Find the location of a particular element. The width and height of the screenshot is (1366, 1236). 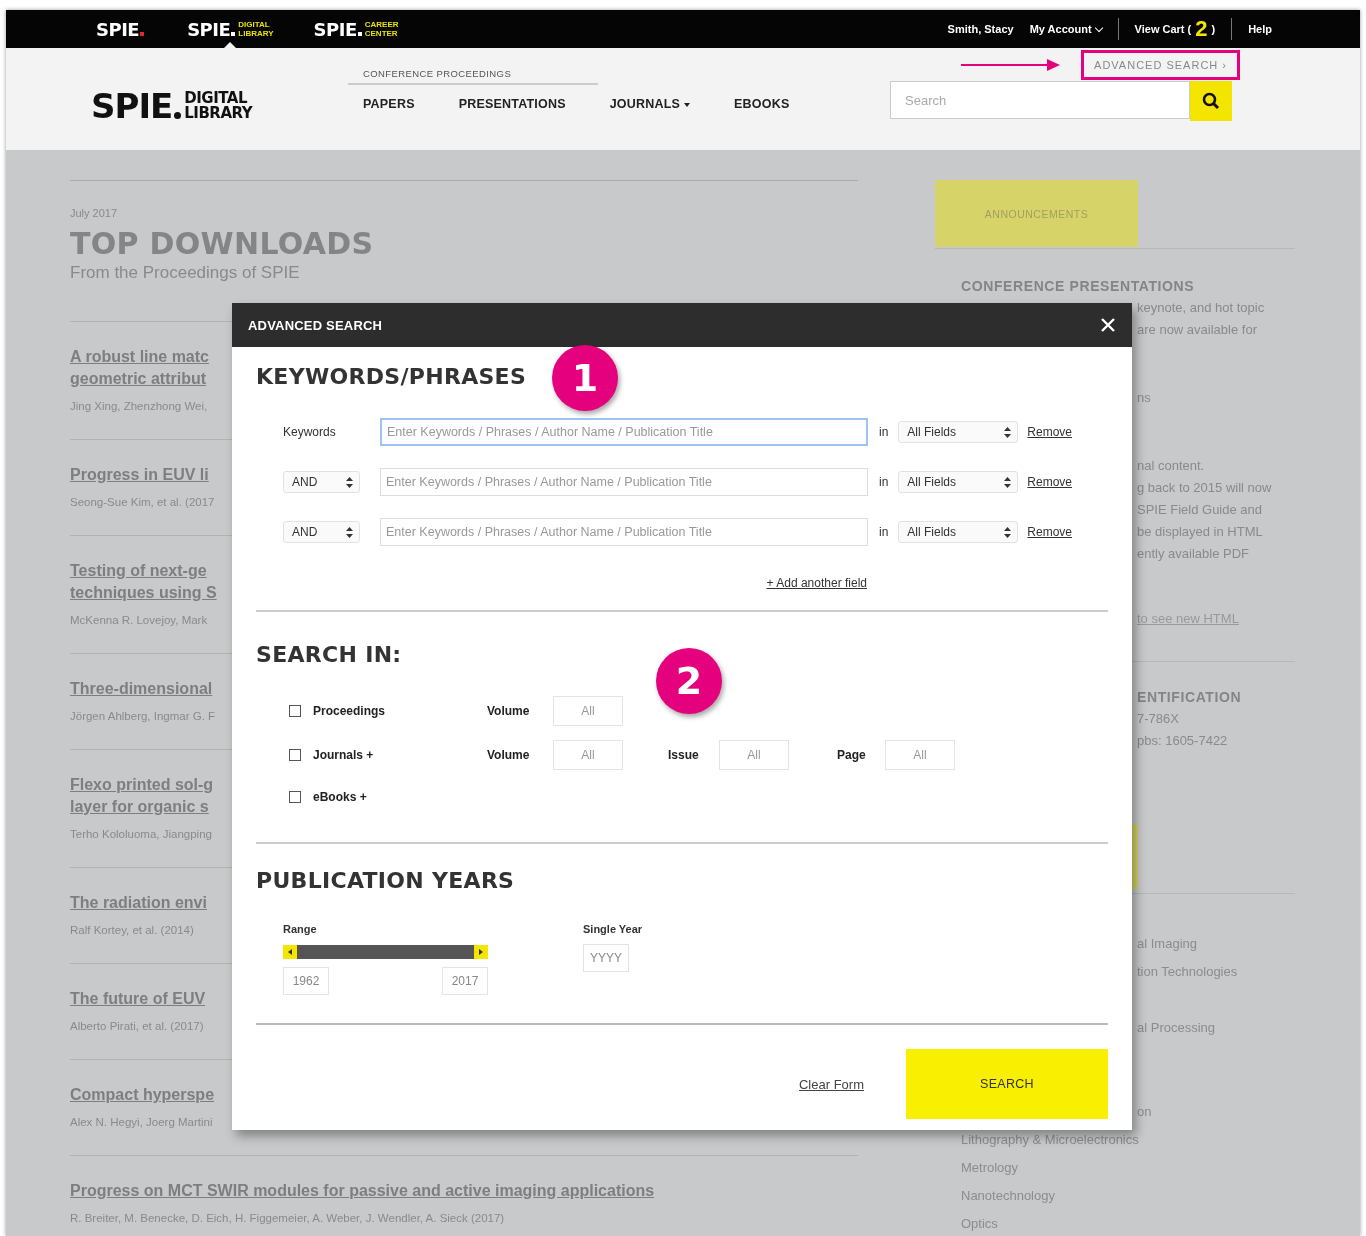

sidebar-heading: ENTIFICATION is located at coordinates (1189, 697).